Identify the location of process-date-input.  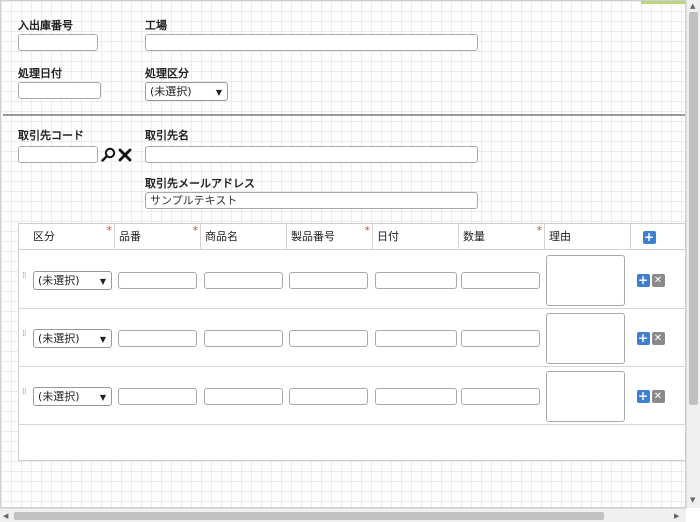
(59, 90).